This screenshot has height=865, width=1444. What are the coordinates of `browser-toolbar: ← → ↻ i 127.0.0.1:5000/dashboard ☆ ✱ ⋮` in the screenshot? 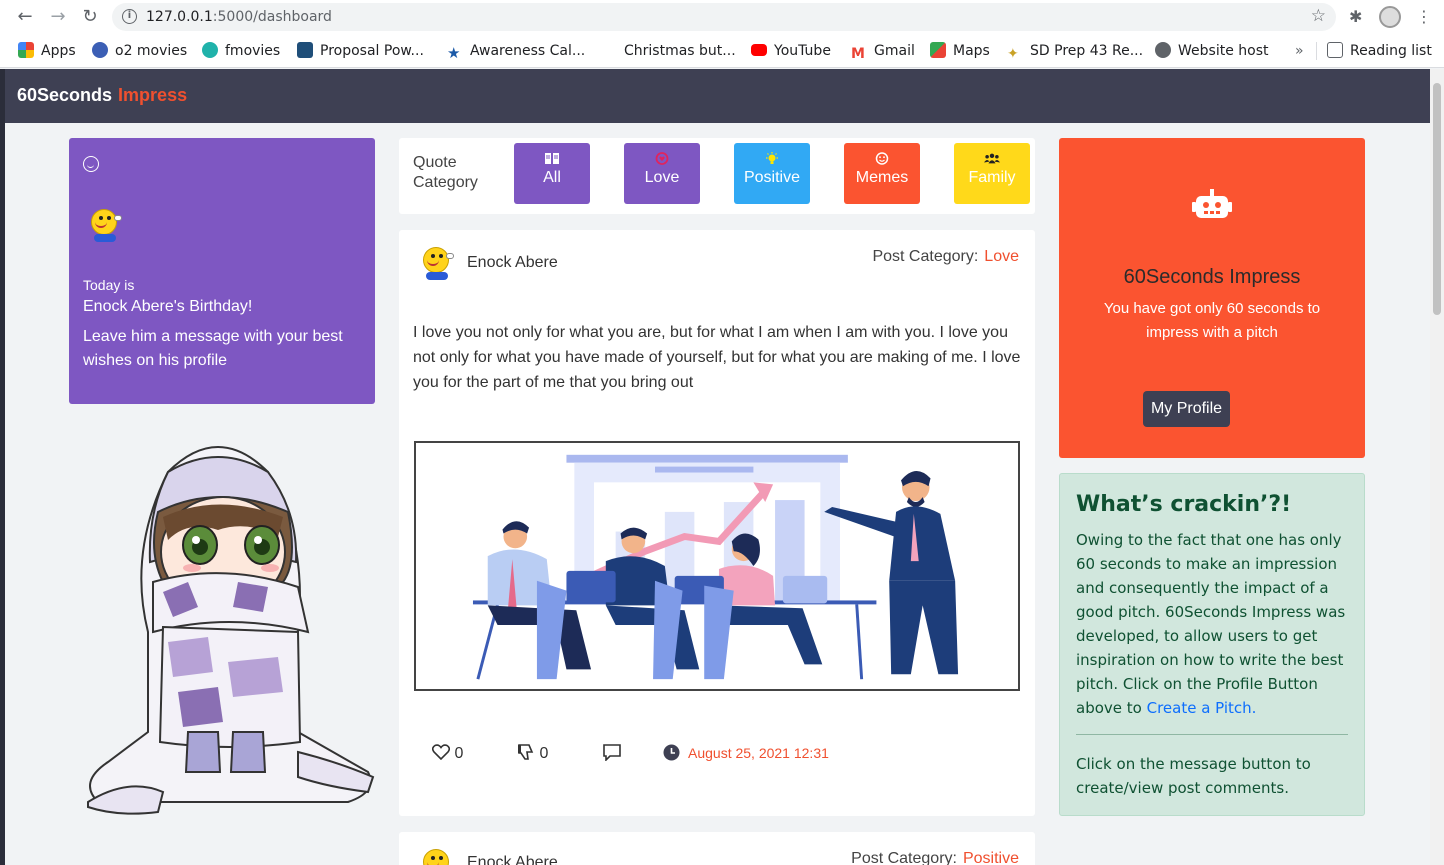 It's located at (722, 17).